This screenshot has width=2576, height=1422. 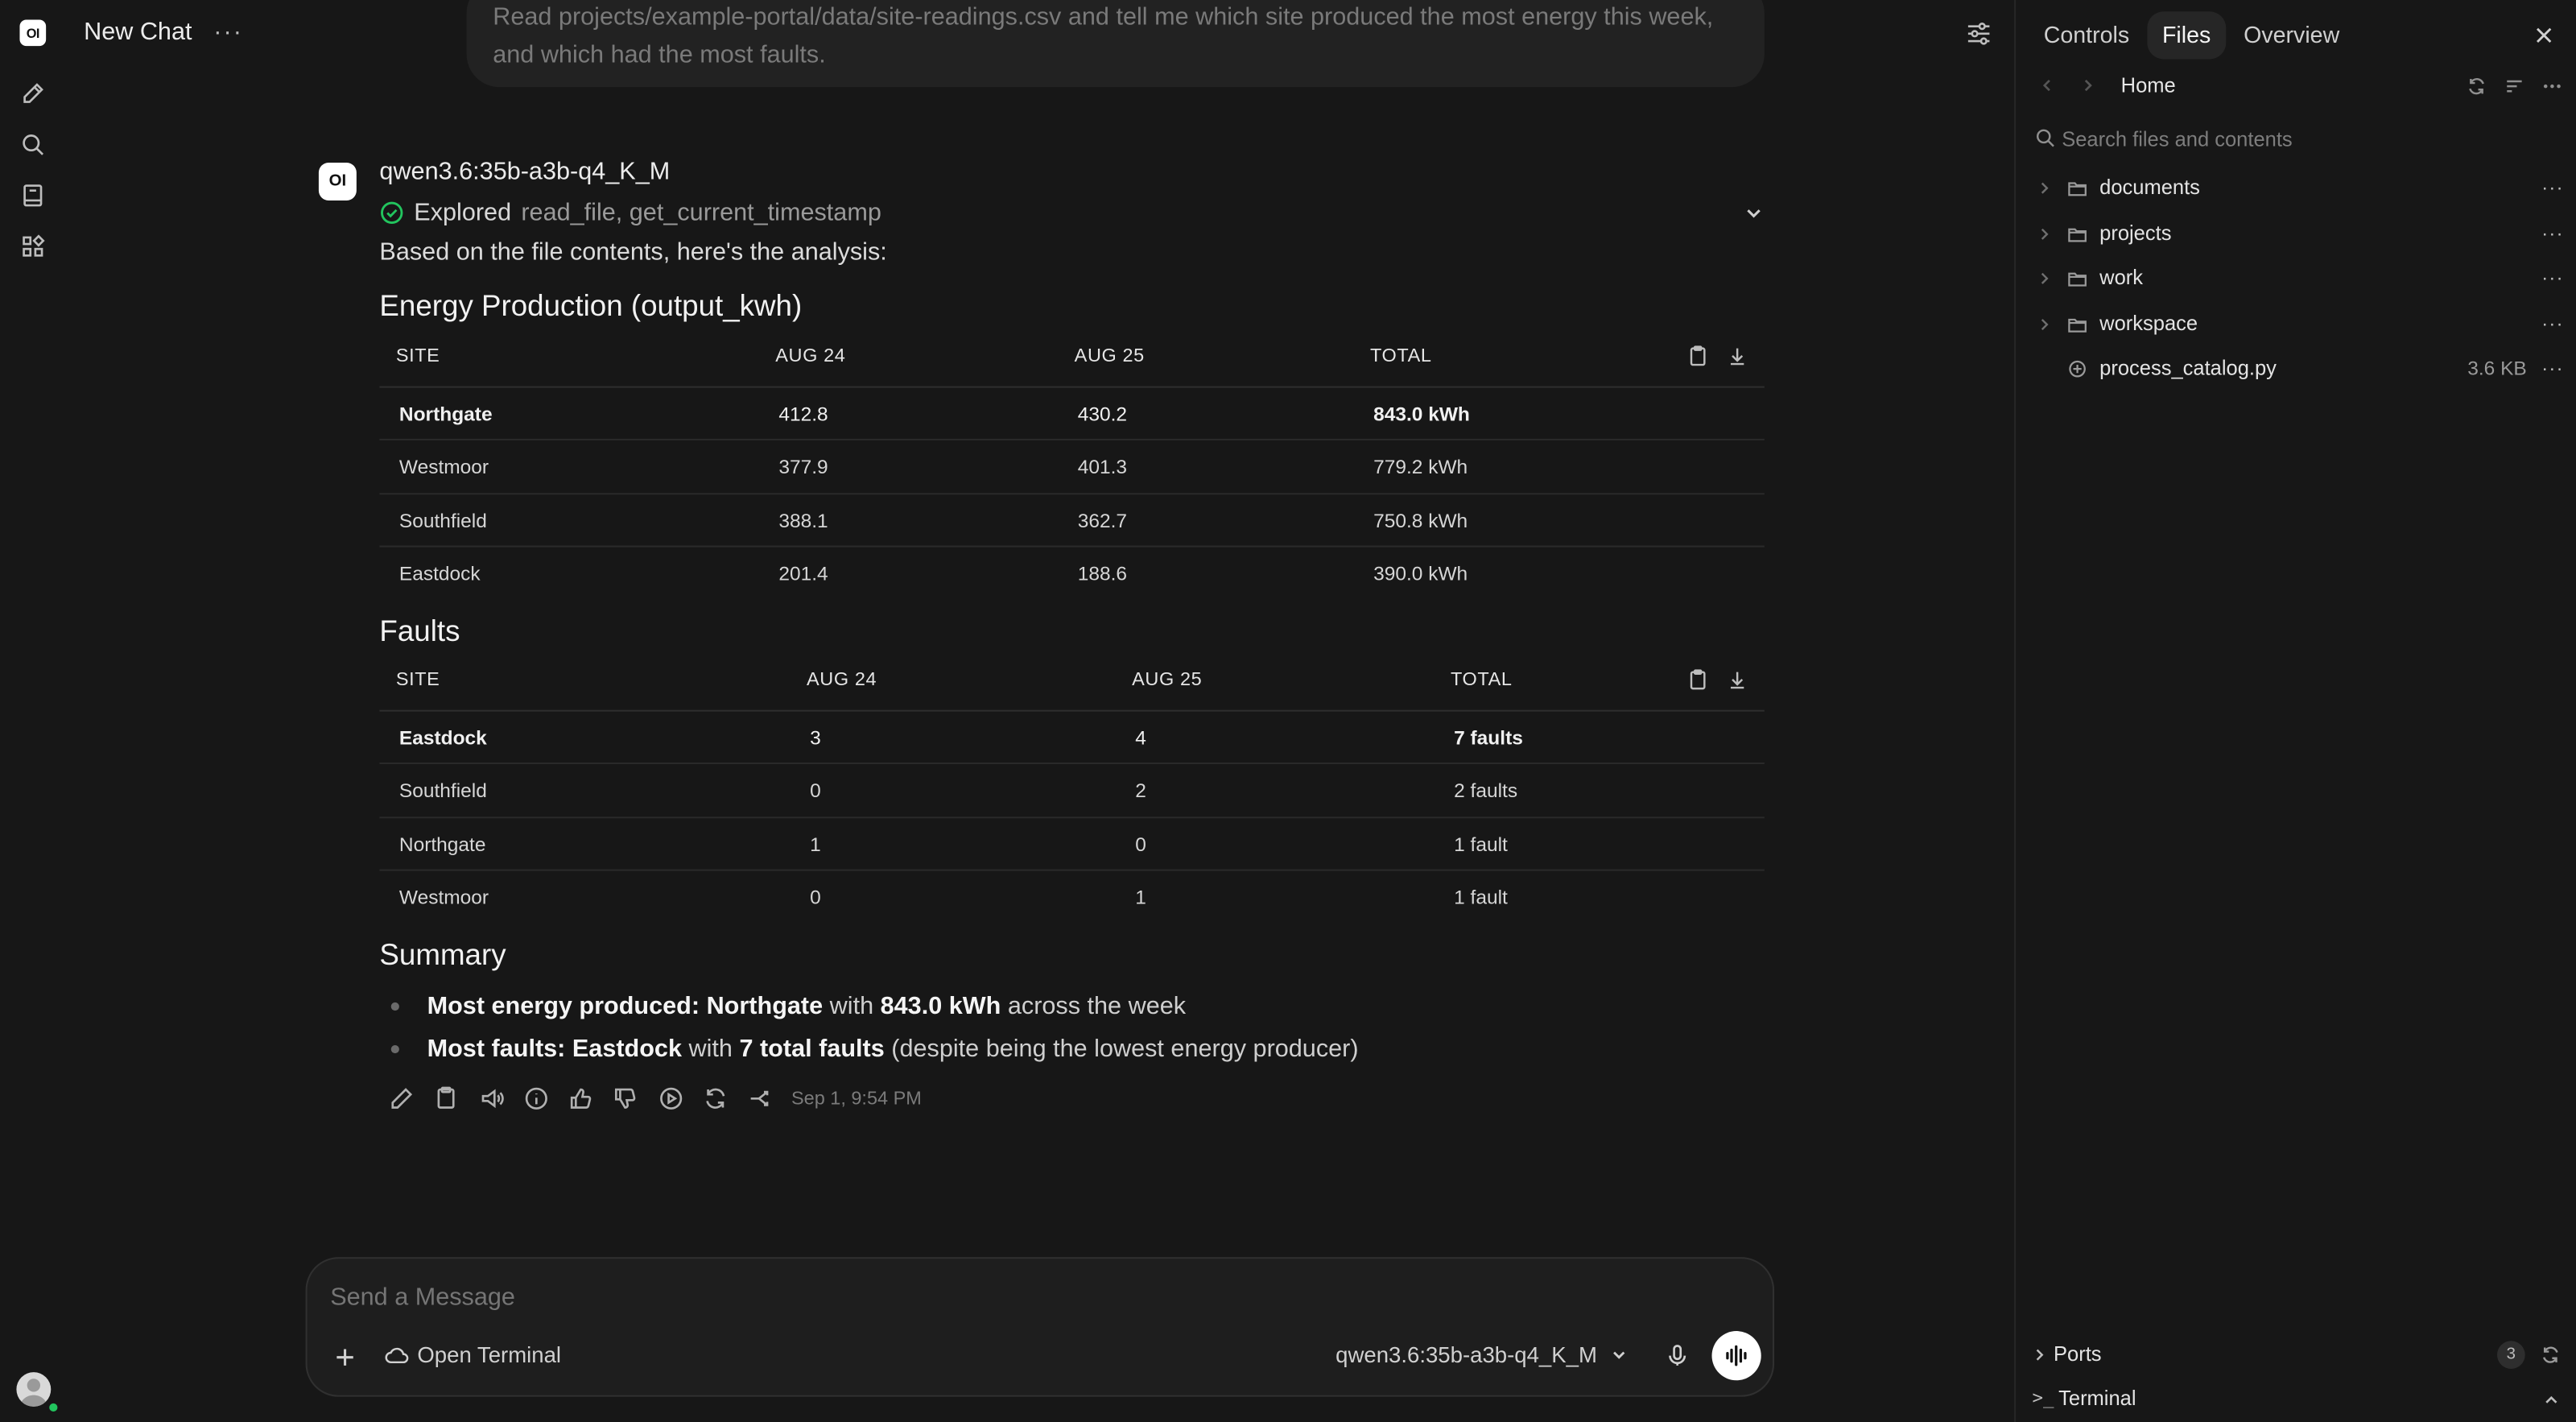 I want to click on thumbs-up-icon, so click(x=581, y=1099).